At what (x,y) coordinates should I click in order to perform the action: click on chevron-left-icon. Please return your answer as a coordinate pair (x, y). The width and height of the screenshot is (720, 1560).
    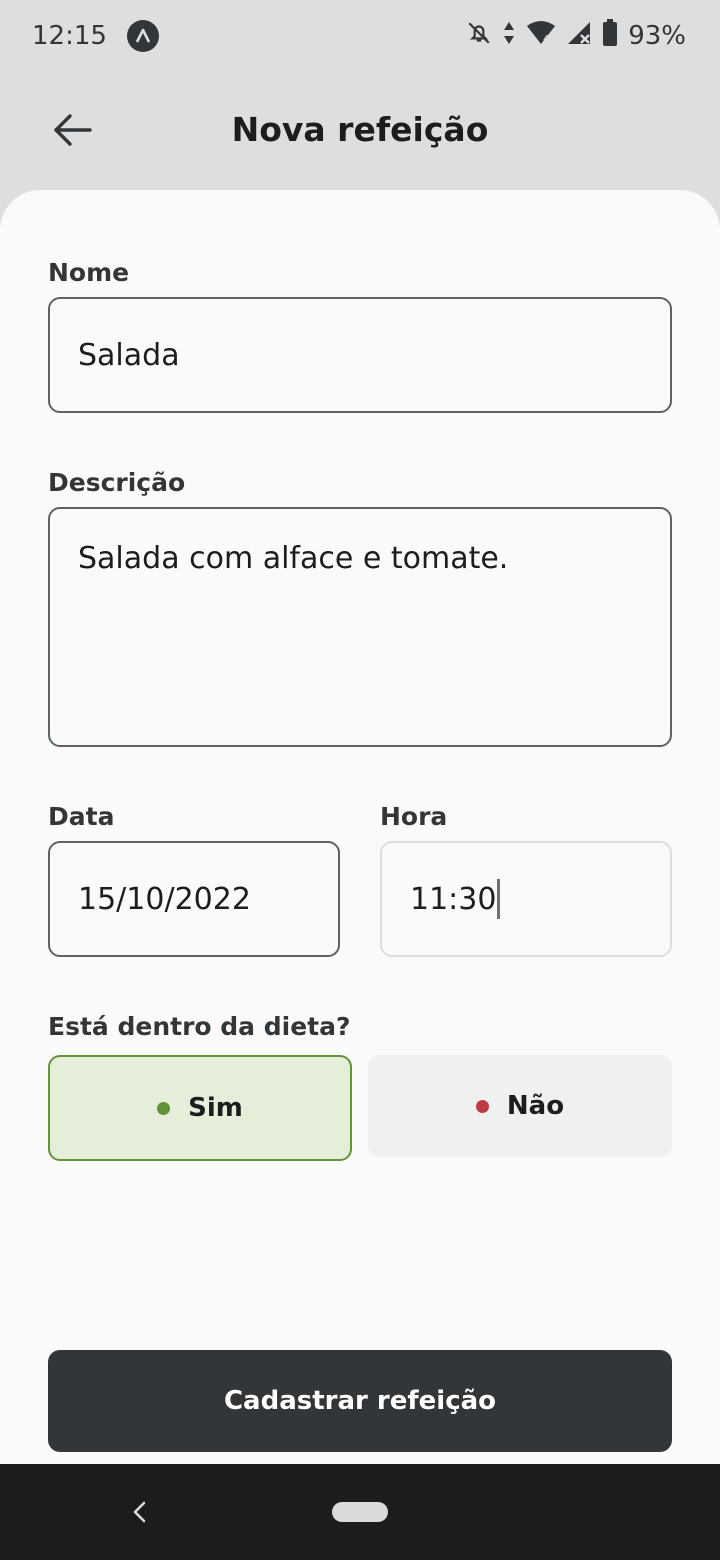
    Looking at the image, I should click on (139, 1512).